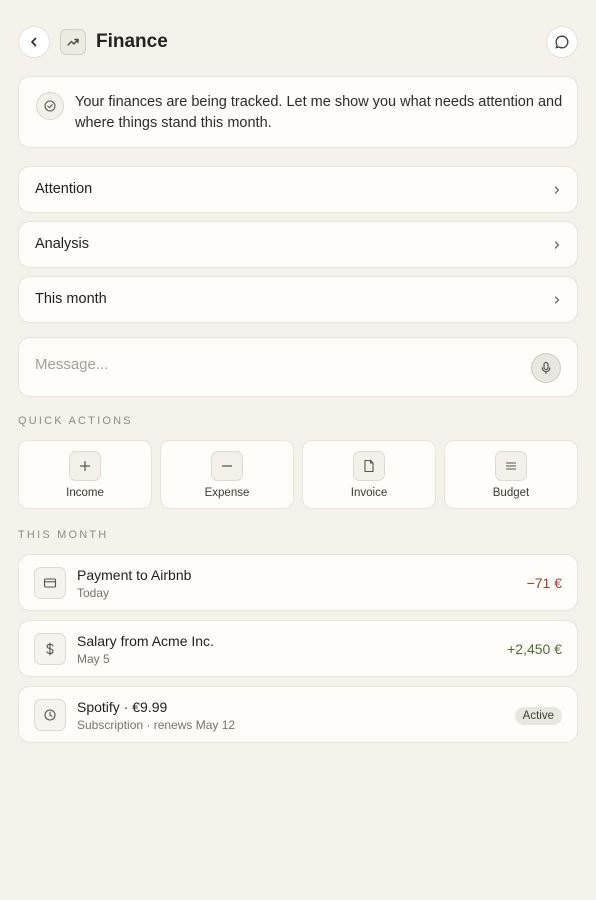  What do you see at coordinates (369, 493) in the screenshot?
I see `quick-action-label: Invoice` at bounding box center [369, 493].